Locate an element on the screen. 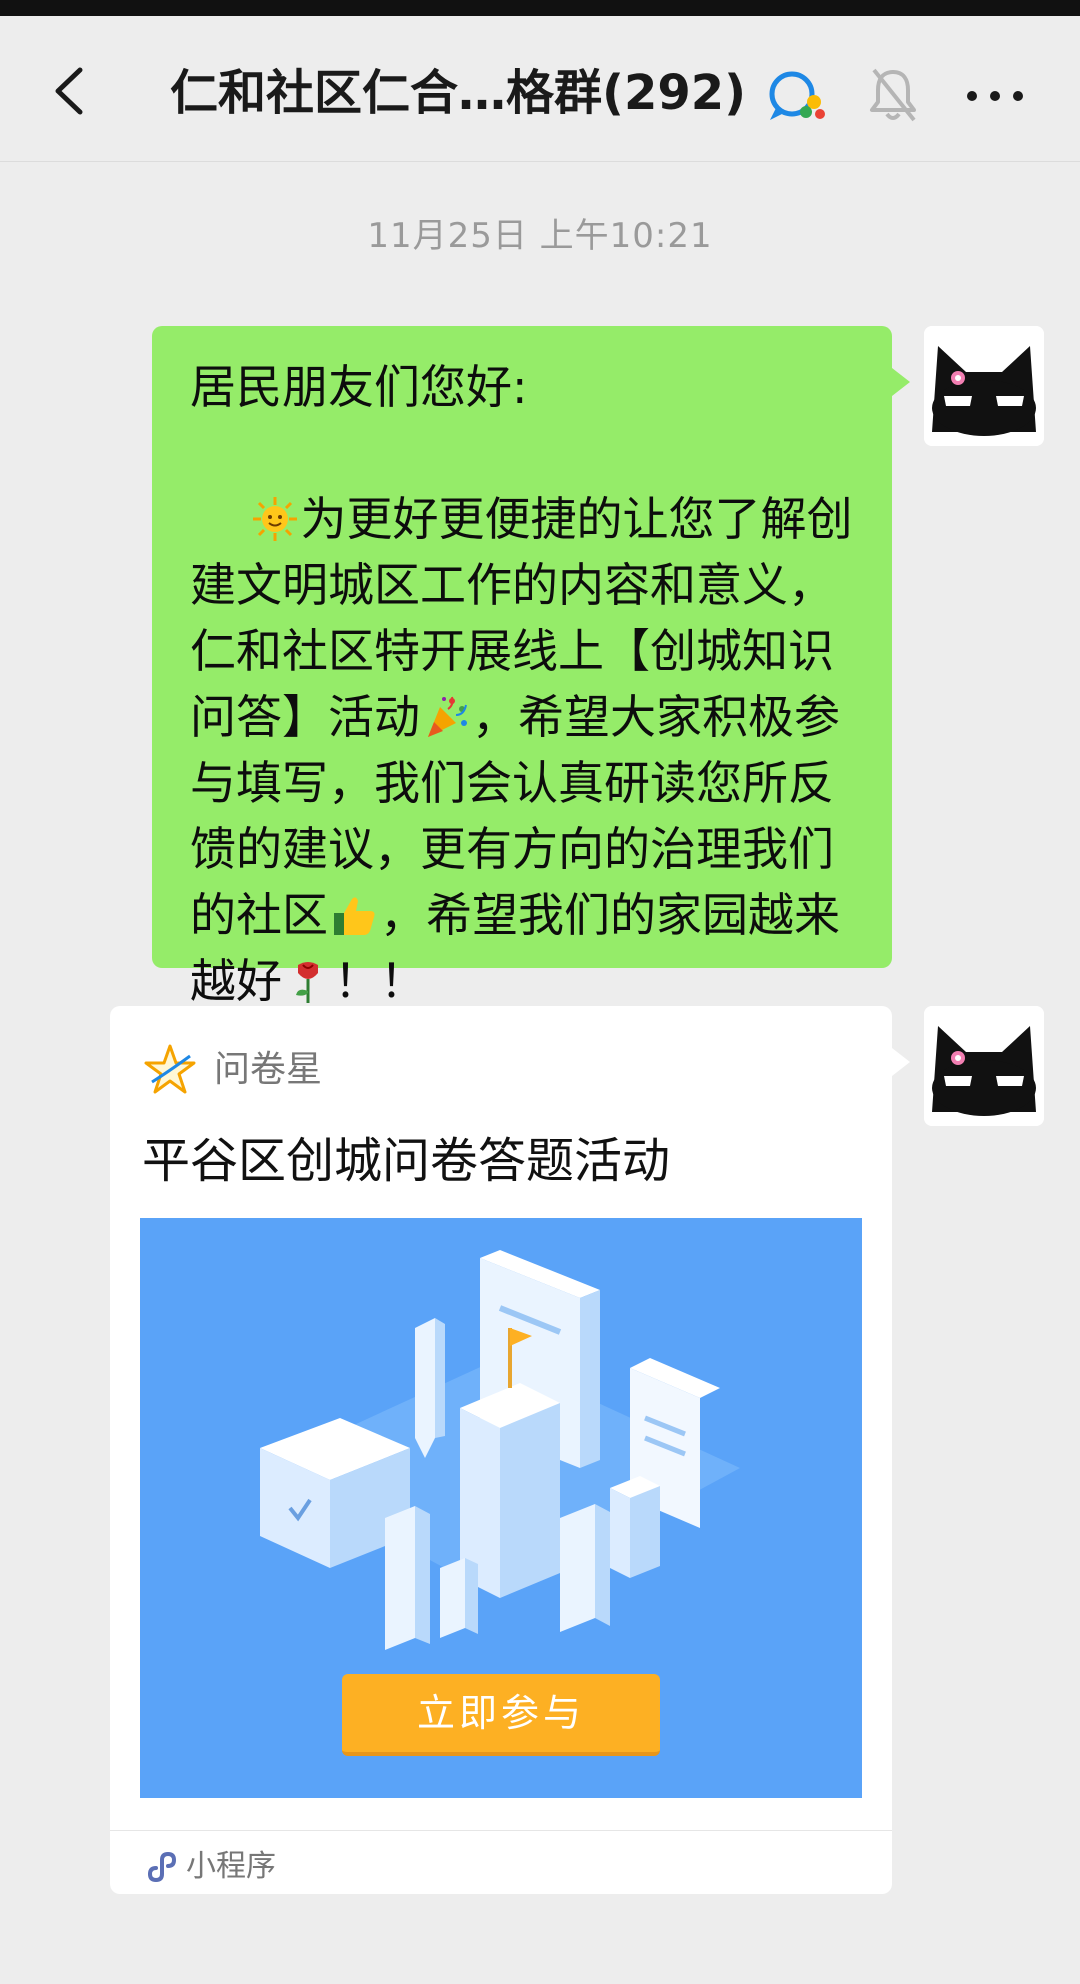 Image resolution: width=1080 pixels, height=1984 pixels. sun-emoji is located at coordinates (274, 519).